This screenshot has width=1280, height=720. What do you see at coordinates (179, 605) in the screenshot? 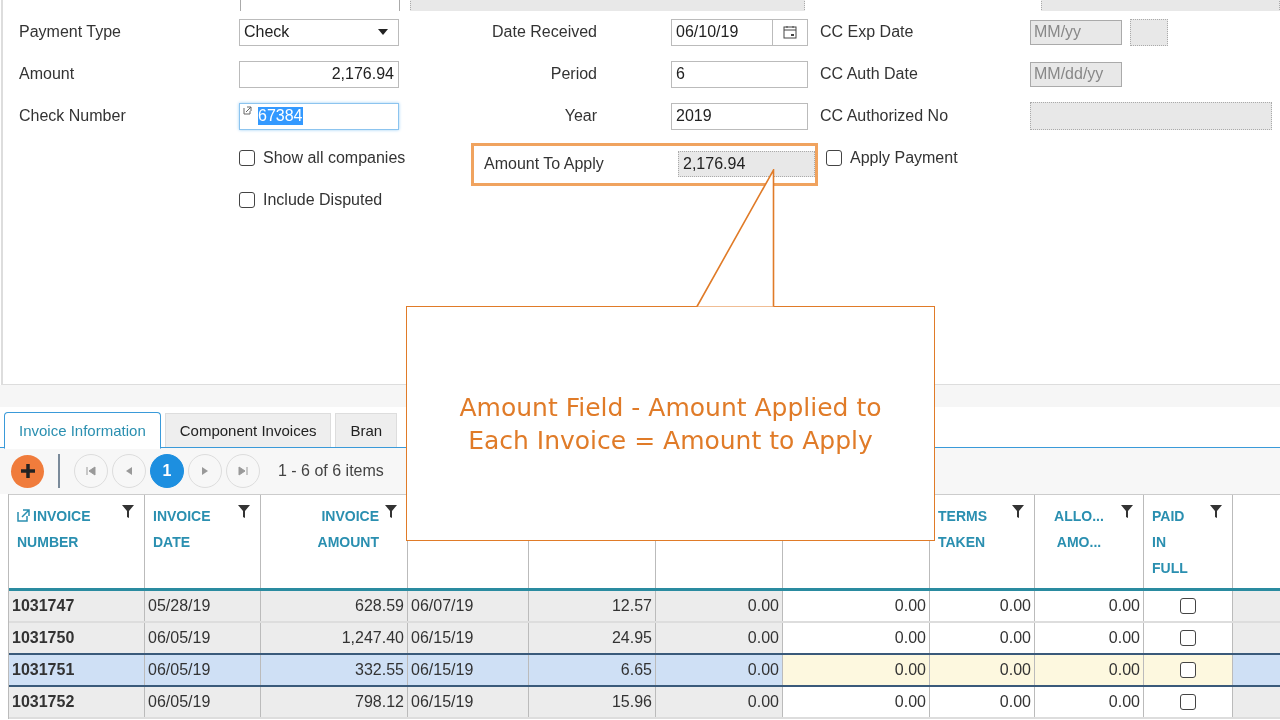
I see `table-cell: 05/28/19` at bounding box center [179, 605].